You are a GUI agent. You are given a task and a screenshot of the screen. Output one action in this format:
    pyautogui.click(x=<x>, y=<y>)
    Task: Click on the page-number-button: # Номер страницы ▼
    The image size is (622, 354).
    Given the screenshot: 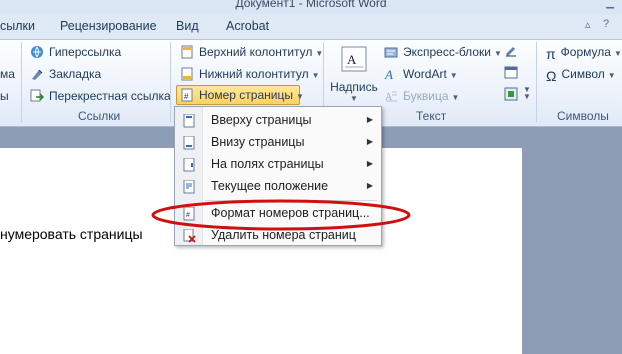 What is the action you would take?
    pyautogui.click(x=240, y=95)
    